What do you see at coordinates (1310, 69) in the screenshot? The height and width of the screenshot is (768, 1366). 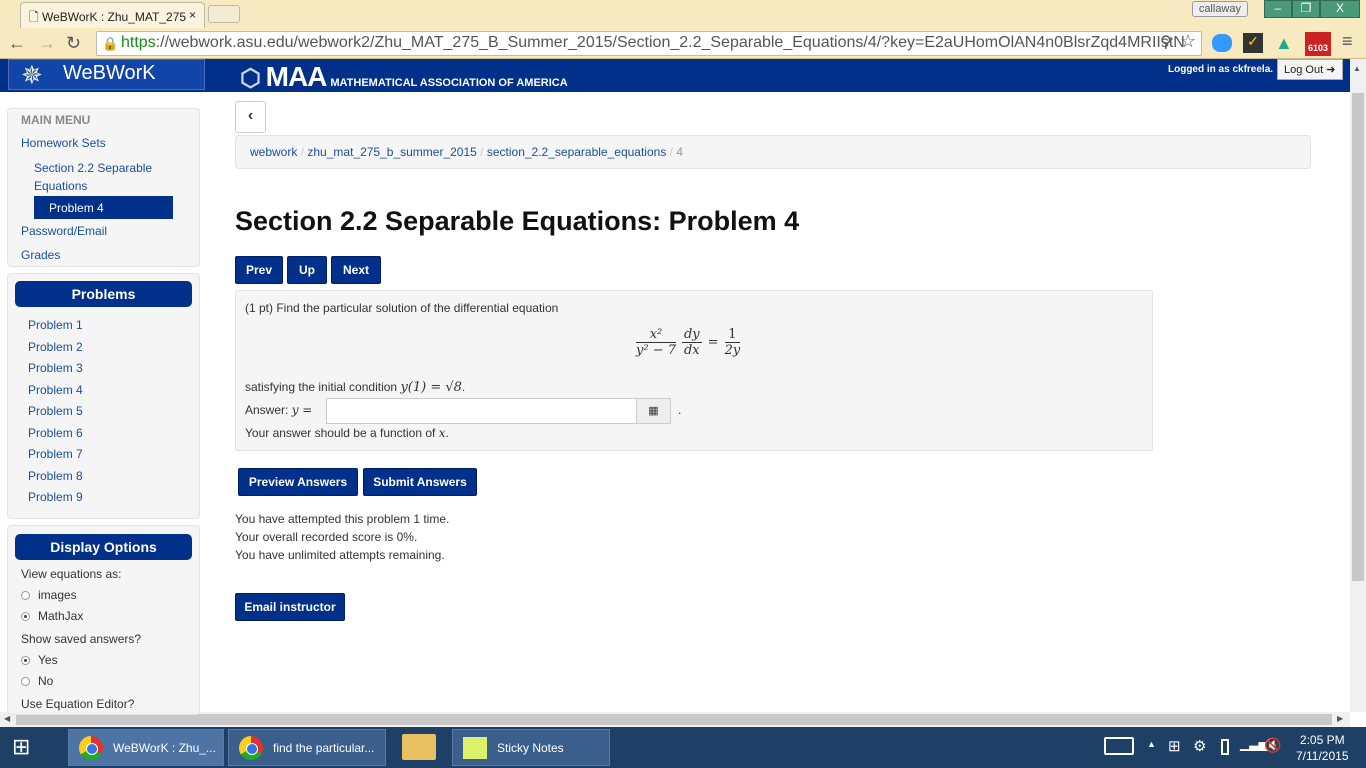 I see `logout-button: Log Out ➜` at bounding box center [1310, 69].